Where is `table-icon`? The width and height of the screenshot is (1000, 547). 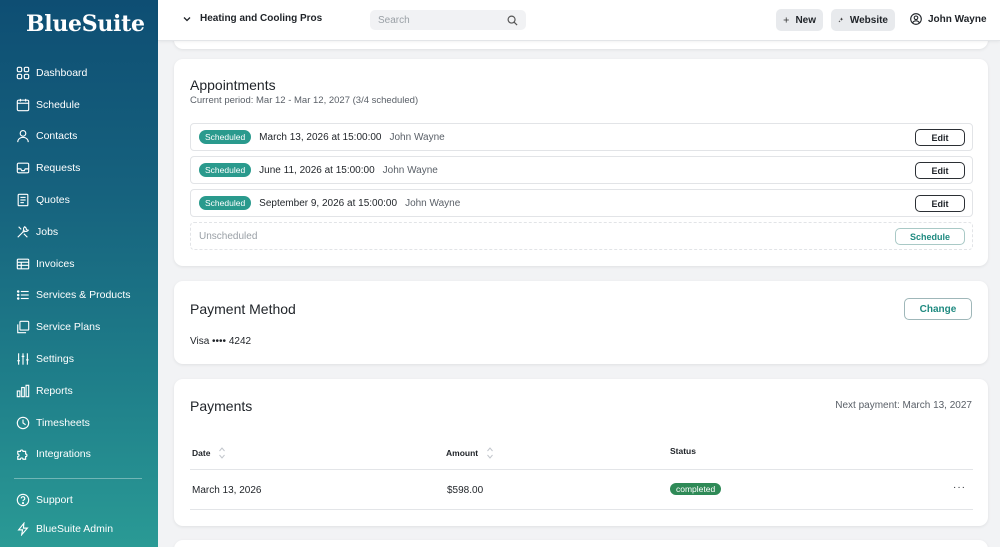 table-icon is located at coordinates (23, 264).